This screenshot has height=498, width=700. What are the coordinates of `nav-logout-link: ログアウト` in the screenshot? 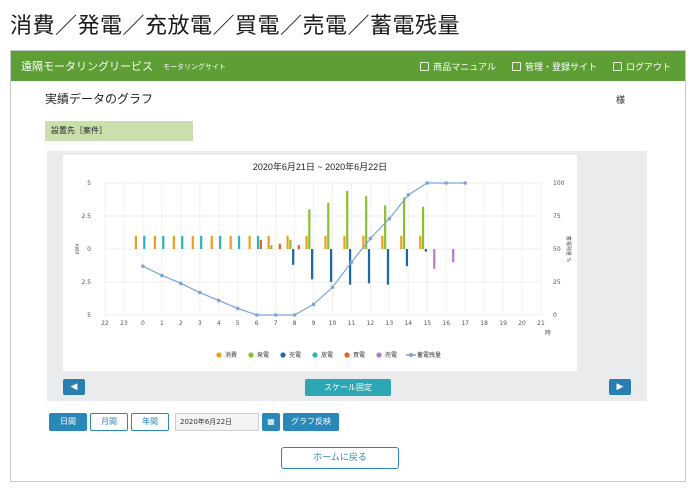 It's located at (641, 66).